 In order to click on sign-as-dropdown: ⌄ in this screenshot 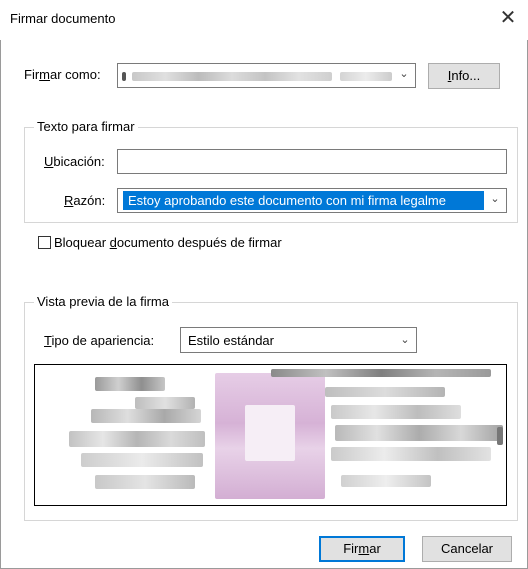, I will do `click(266, 75)`.